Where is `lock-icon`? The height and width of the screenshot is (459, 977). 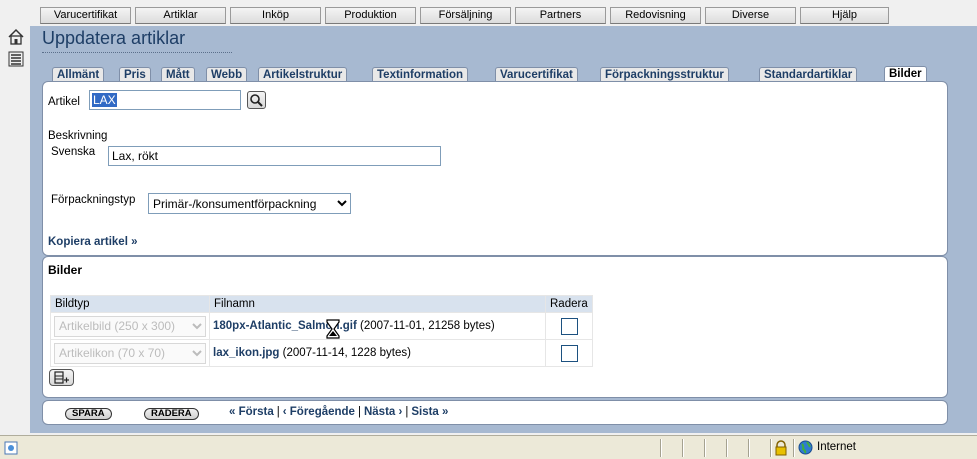 lock-icon is located at coordinates (781, 448).